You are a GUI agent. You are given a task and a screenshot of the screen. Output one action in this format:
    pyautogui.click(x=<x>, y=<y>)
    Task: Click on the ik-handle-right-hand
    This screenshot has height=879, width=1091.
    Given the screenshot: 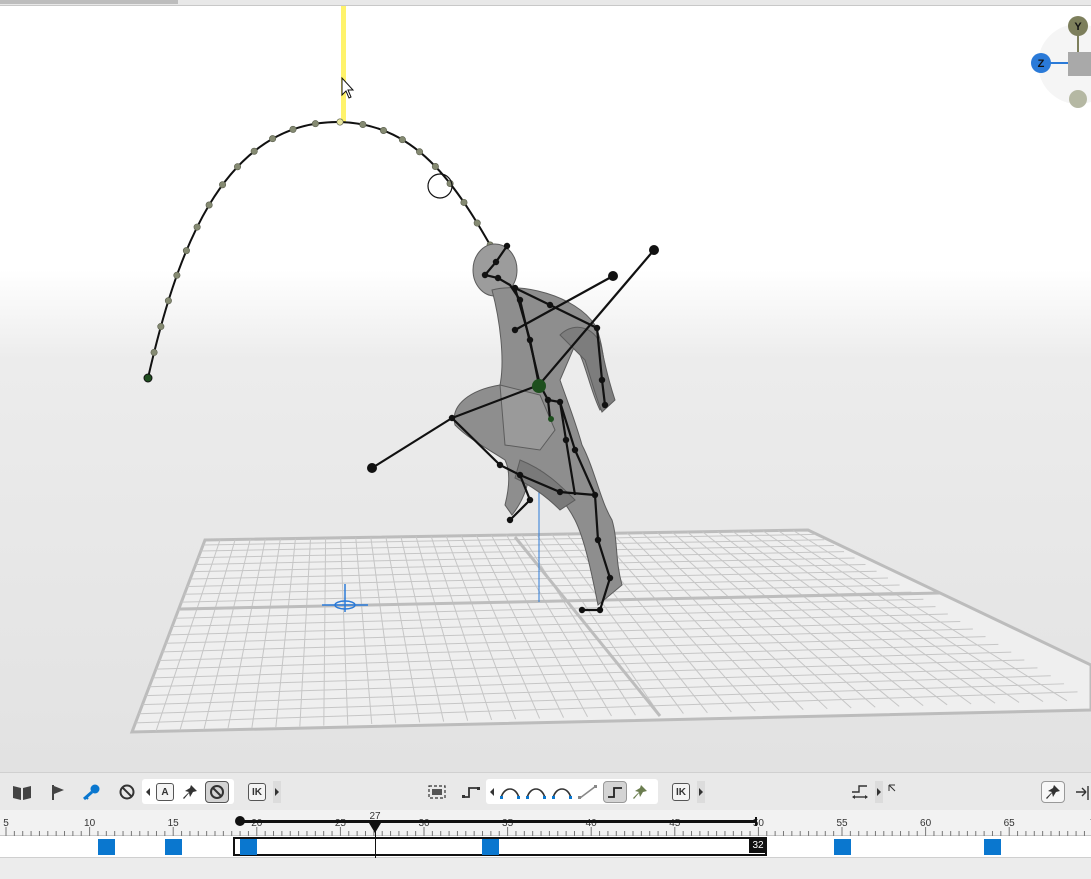 What is the action you would take?
    pyautogui.click(x=613, y=276)
    